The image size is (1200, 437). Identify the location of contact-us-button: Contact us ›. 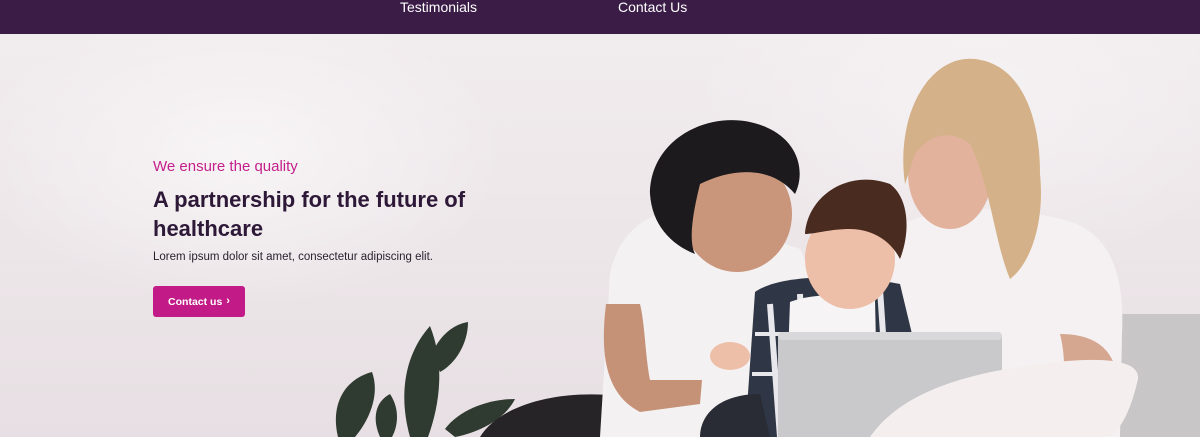
(199, 301).